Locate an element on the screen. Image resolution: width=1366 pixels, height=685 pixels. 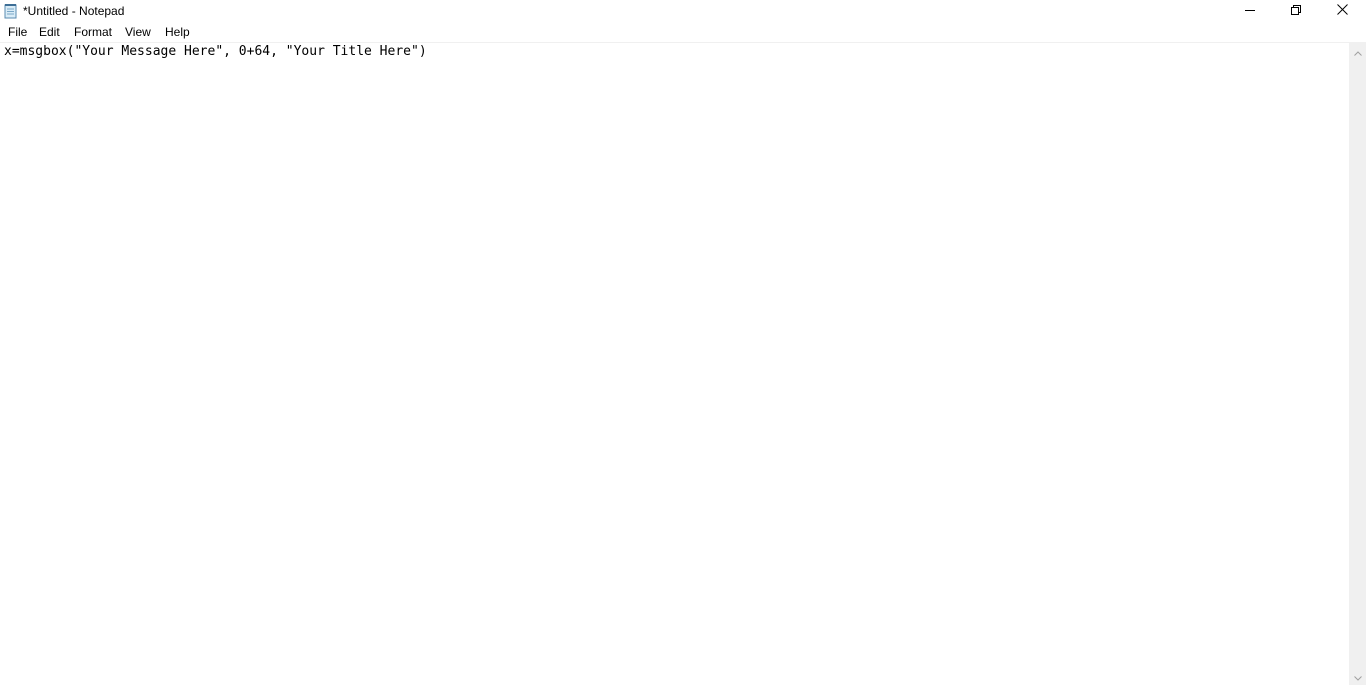
notepad-icon is located at coordinates (11, 11).